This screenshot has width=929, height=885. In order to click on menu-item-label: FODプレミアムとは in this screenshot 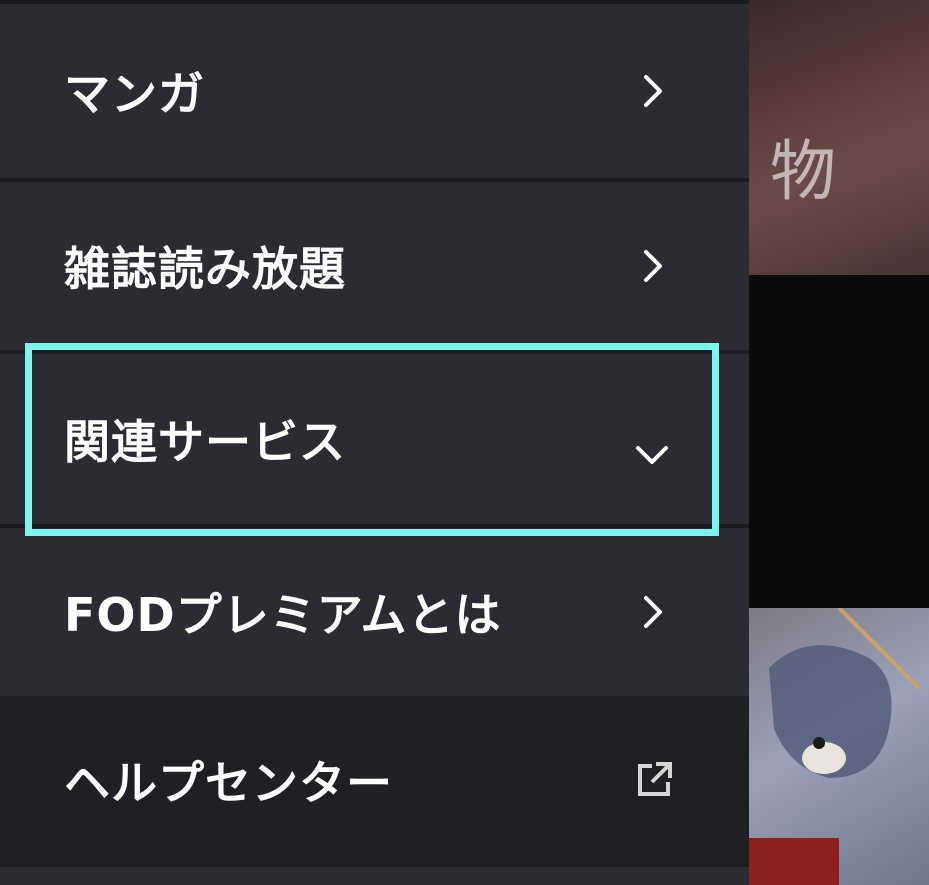, I will do `click(283, 615)`.